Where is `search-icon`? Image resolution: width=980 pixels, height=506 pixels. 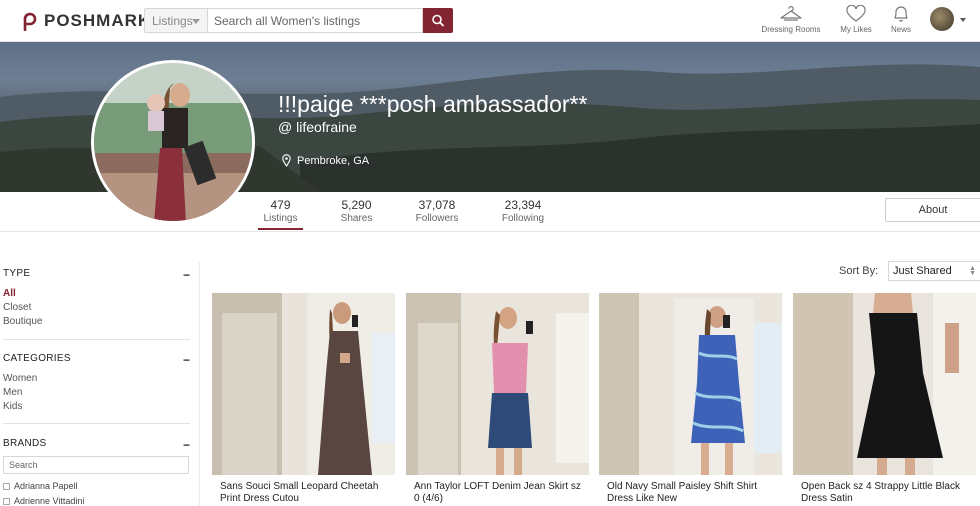
search-icon is located at coordinates (438, 20).